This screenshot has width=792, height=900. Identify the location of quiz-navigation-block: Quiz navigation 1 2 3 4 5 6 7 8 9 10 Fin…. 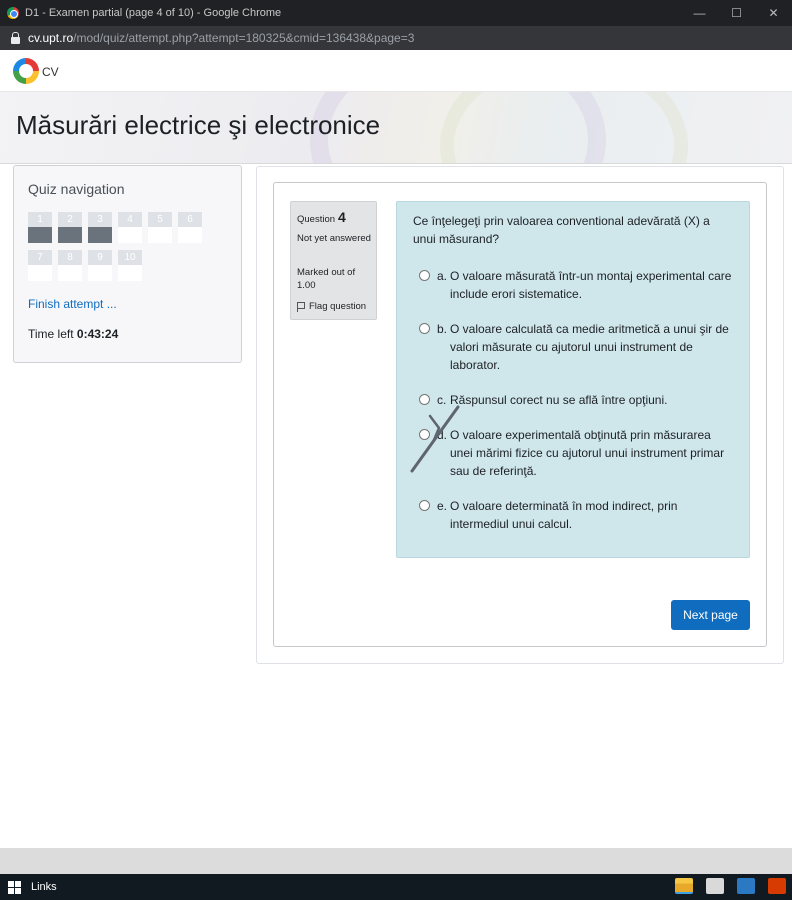
(127, 264).